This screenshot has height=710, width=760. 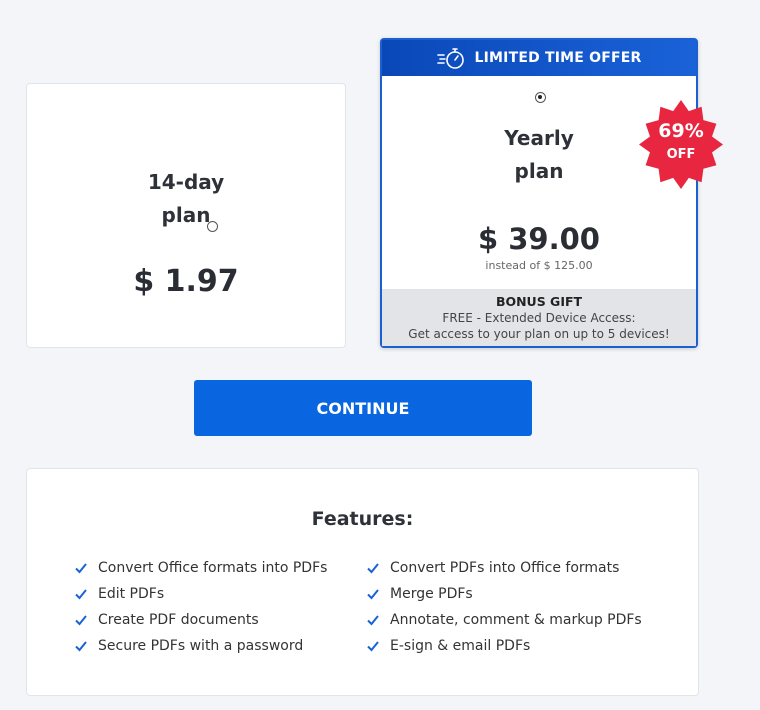 I want to click on feature-label: Merge PDFs, so click(x=431, y=594).